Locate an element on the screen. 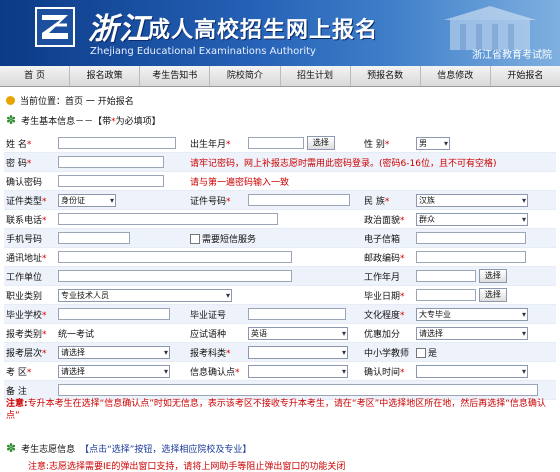 The image size is (560, 472). nav-notice: 考生告知书 is located at coordinates (175, 76).